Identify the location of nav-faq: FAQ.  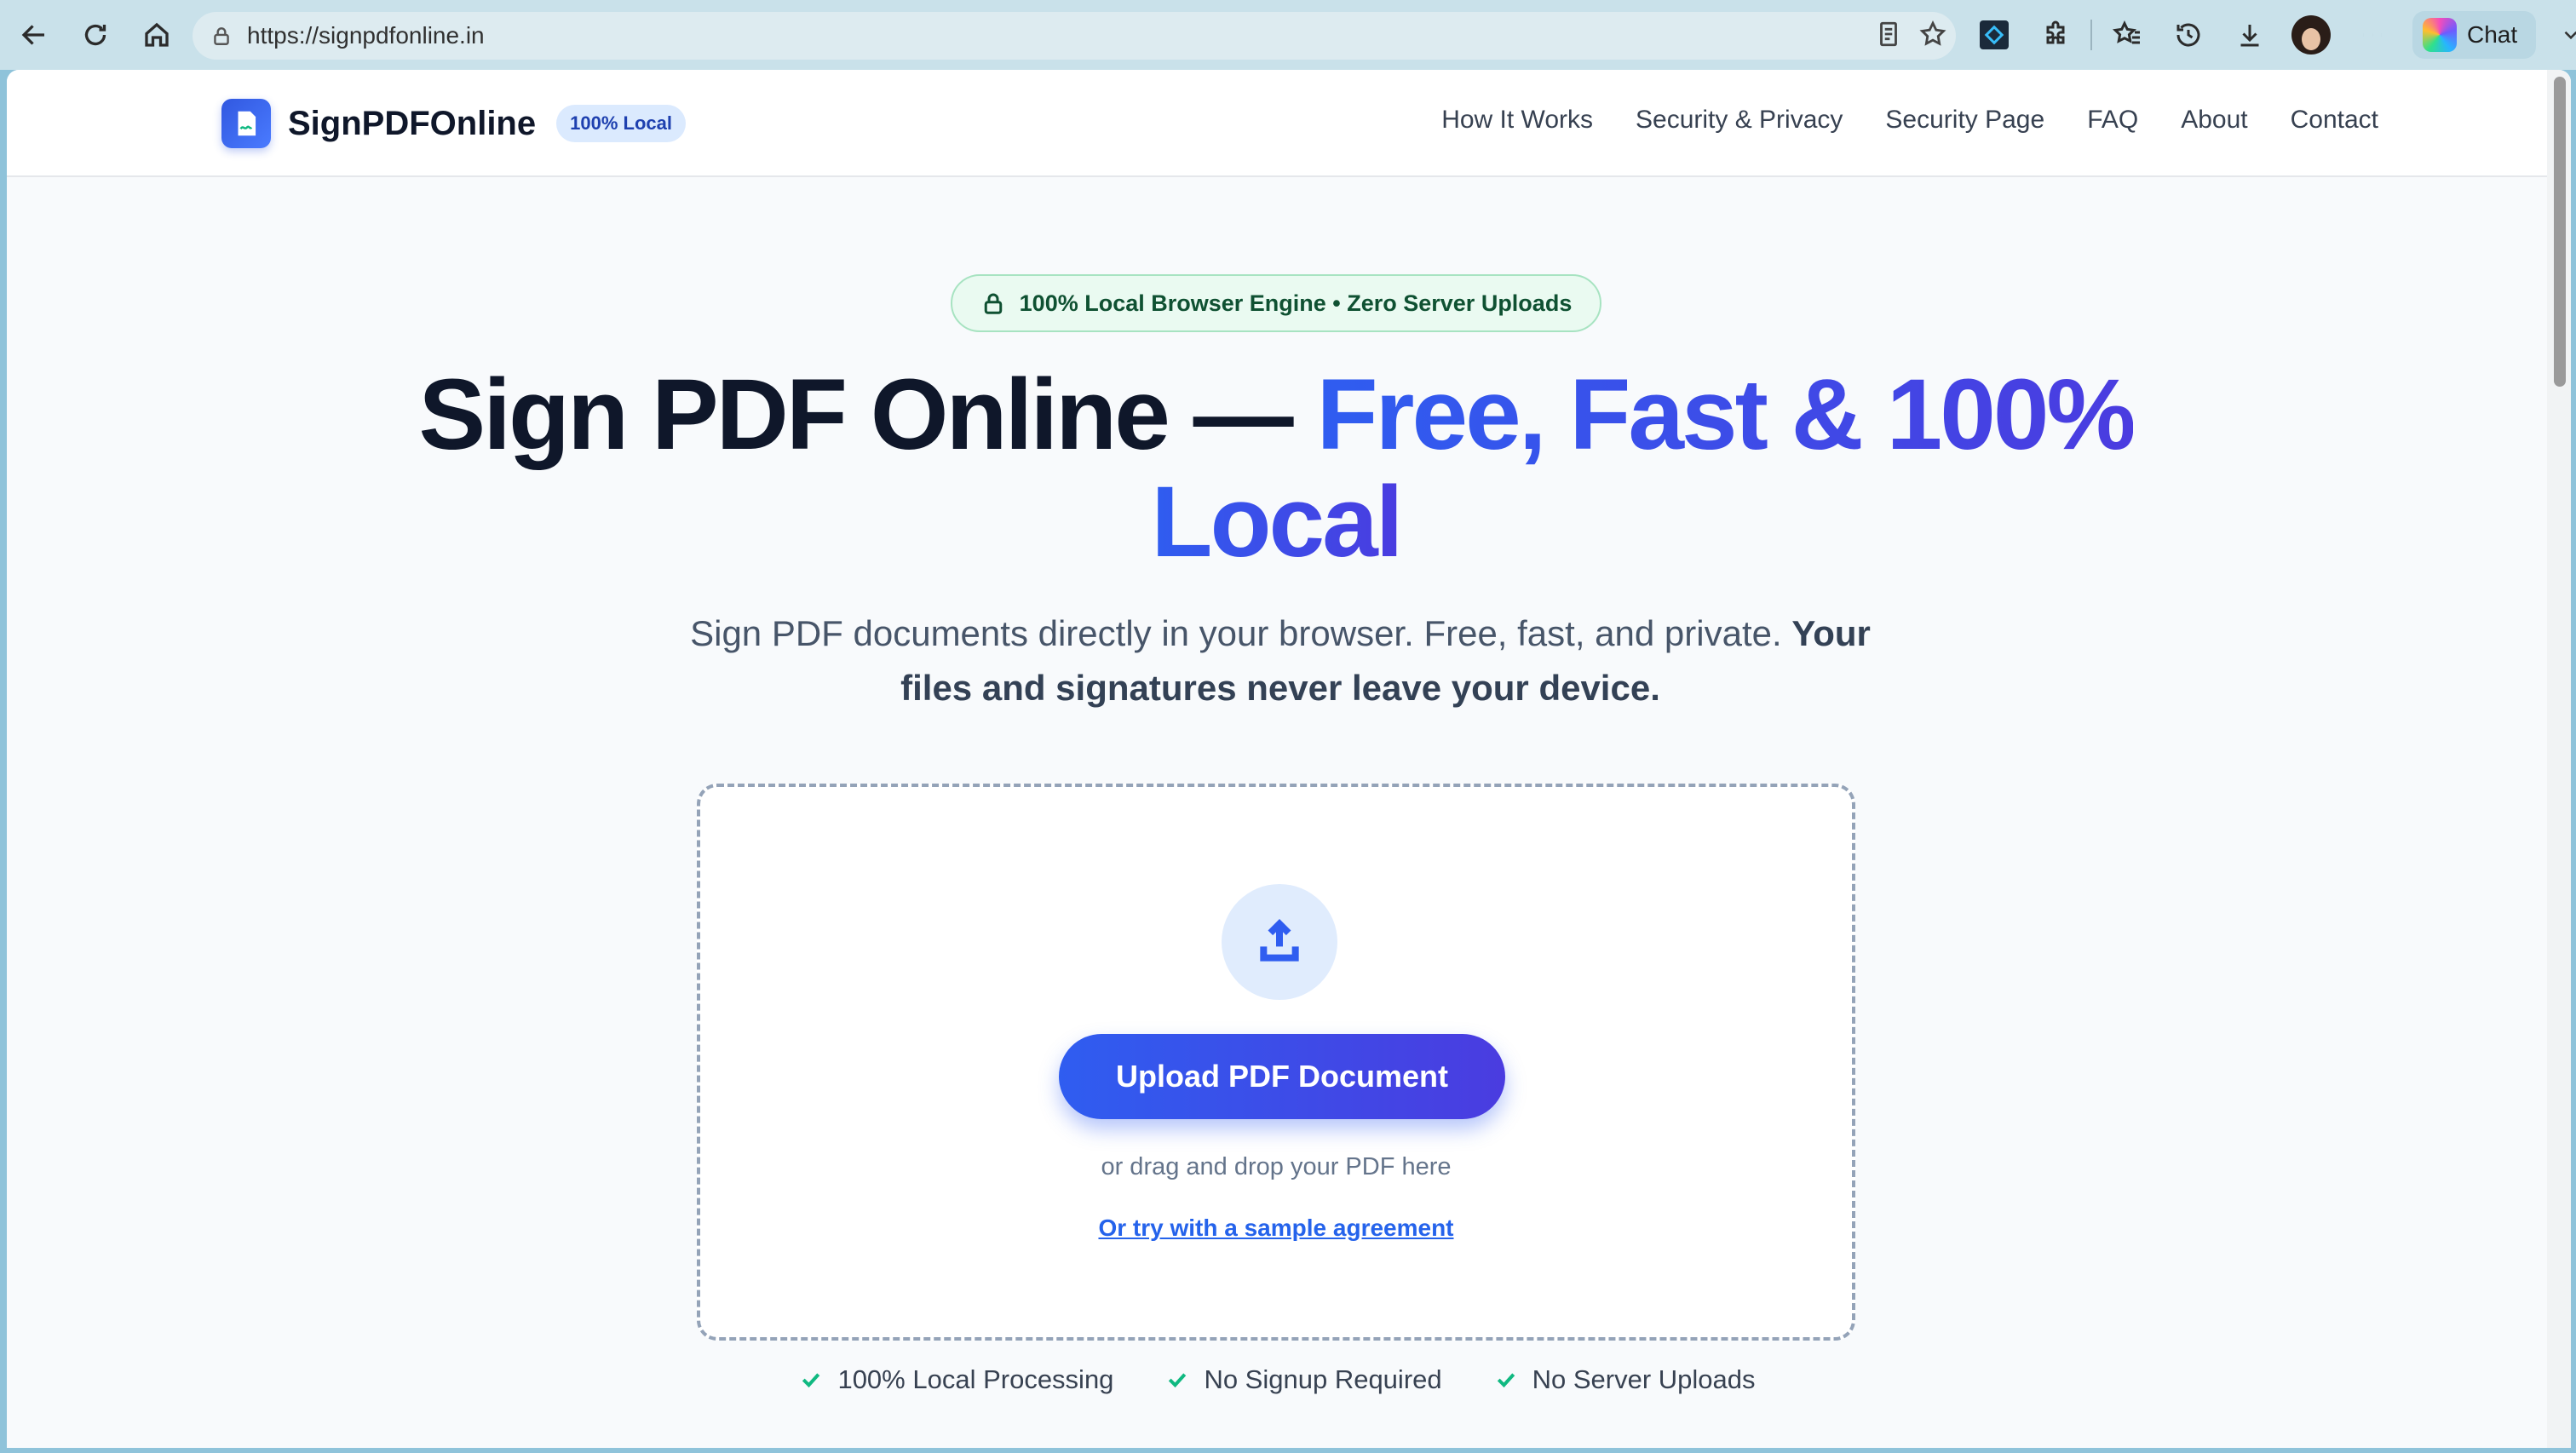
(2113, 120).